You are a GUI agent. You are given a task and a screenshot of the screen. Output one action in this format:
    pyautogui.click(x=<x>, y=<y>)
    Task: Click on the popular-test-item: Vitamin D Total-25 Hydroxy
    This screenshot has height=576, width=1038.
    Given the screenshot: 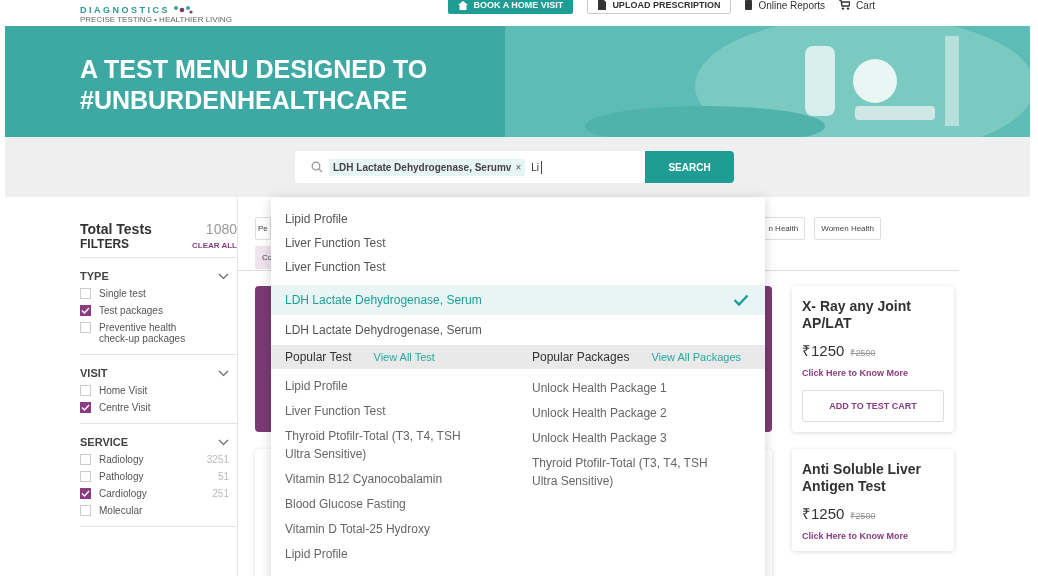 What is the action you would take?
    pyautogui.click(x=385, y=530)
    